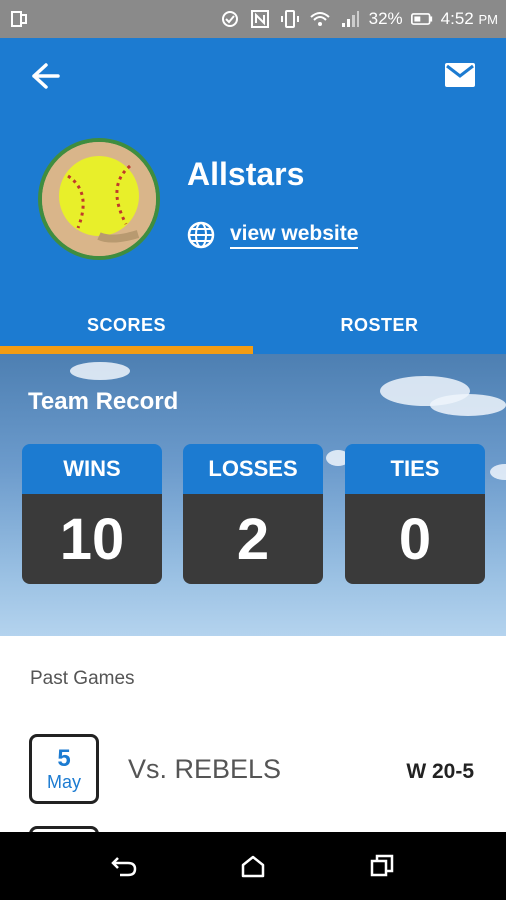 Image resolution: width=506 pixels, height=900 pixels. Describe the element at coordinates (379, 325) in the screenshot. I see `tab-roster: ROSTER` at that location.